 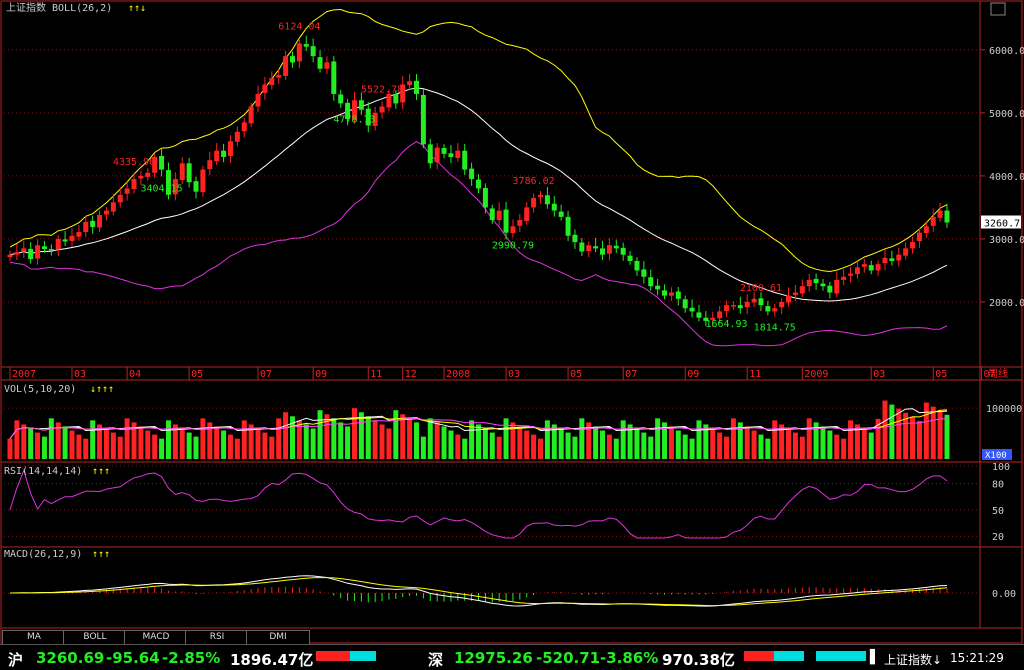 What do you see at coordinates (568, 658) in the screenshot?
I see `sz-change: -520.71` at bounding box center [568, 658].